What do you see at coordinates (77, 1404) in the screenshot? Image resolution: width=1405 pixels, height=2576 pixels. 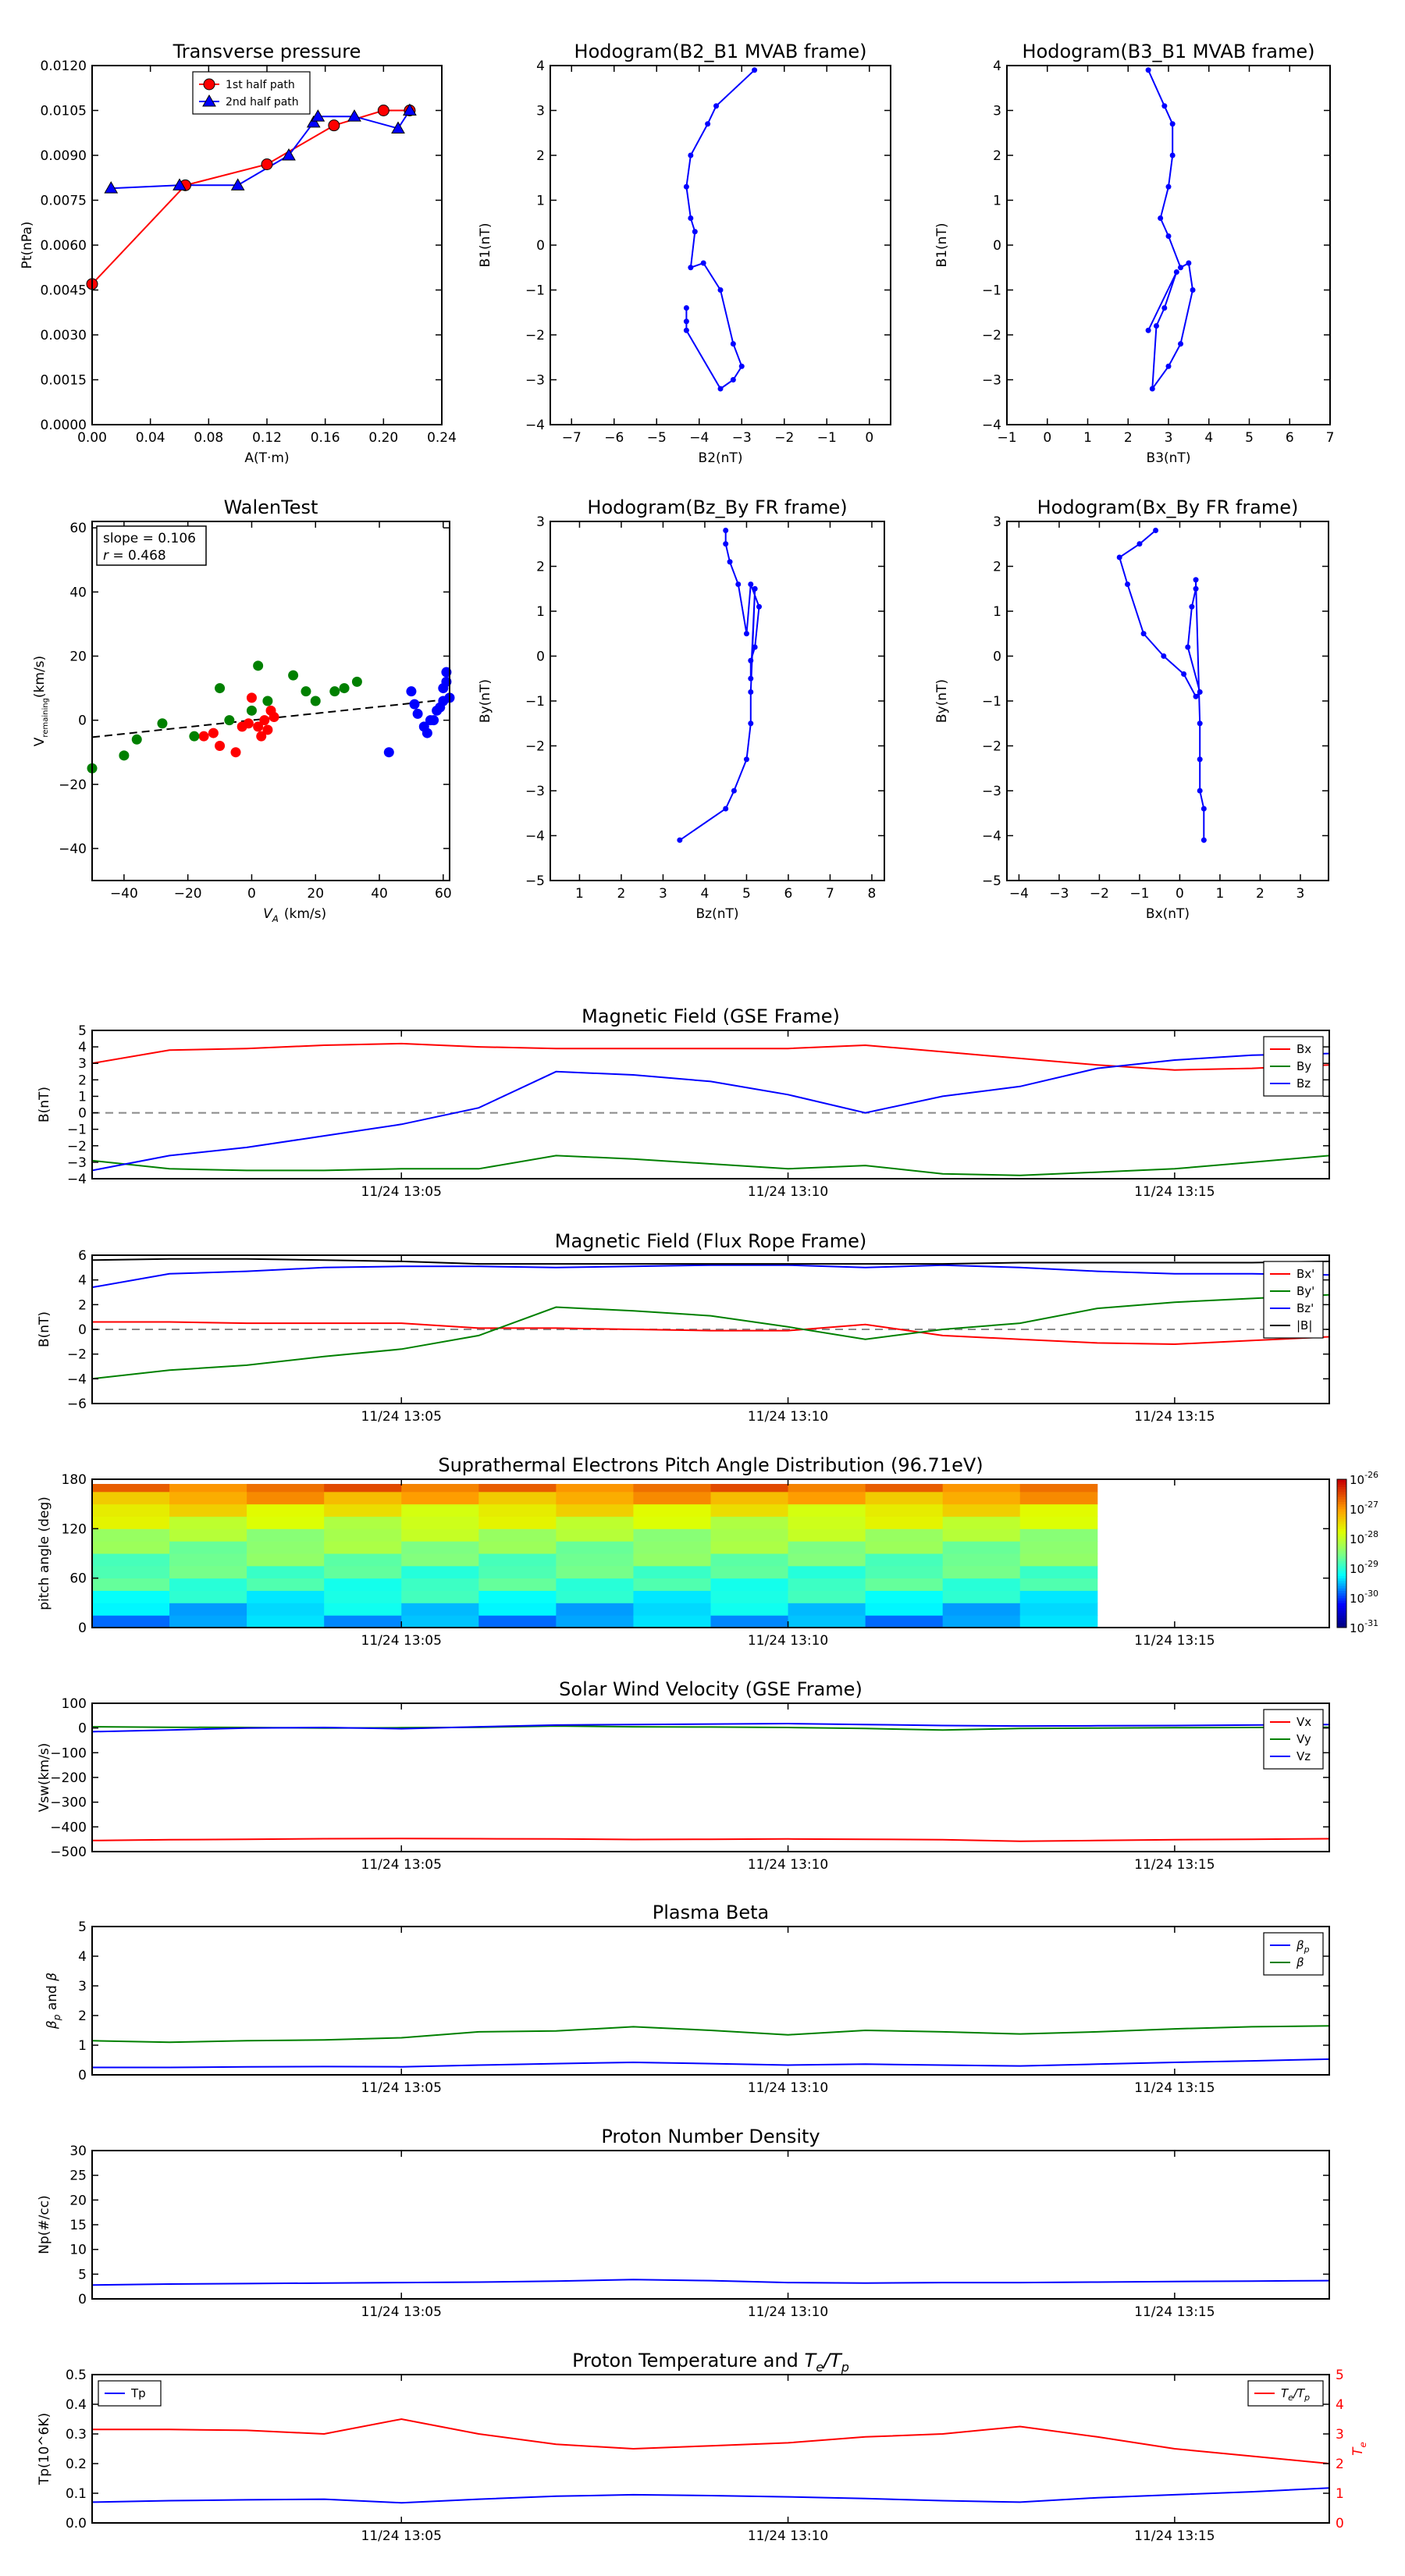 I see `y-tick-label: −6` at bounding box center [77, 1404].